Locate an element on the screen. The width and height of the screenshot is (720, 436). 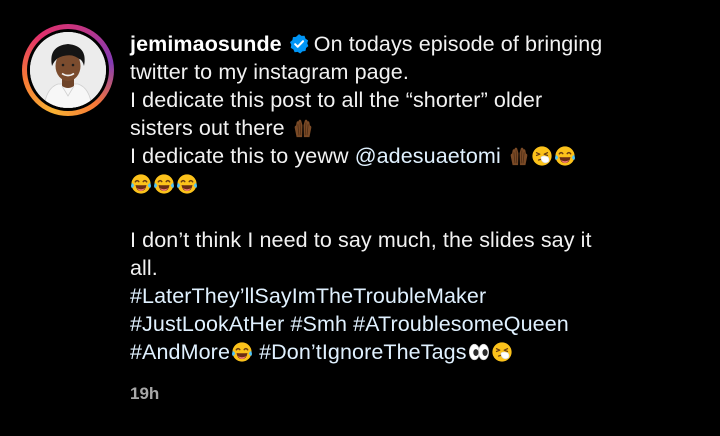
username-link: jemimaosunde is located at coordinates (206, 44).